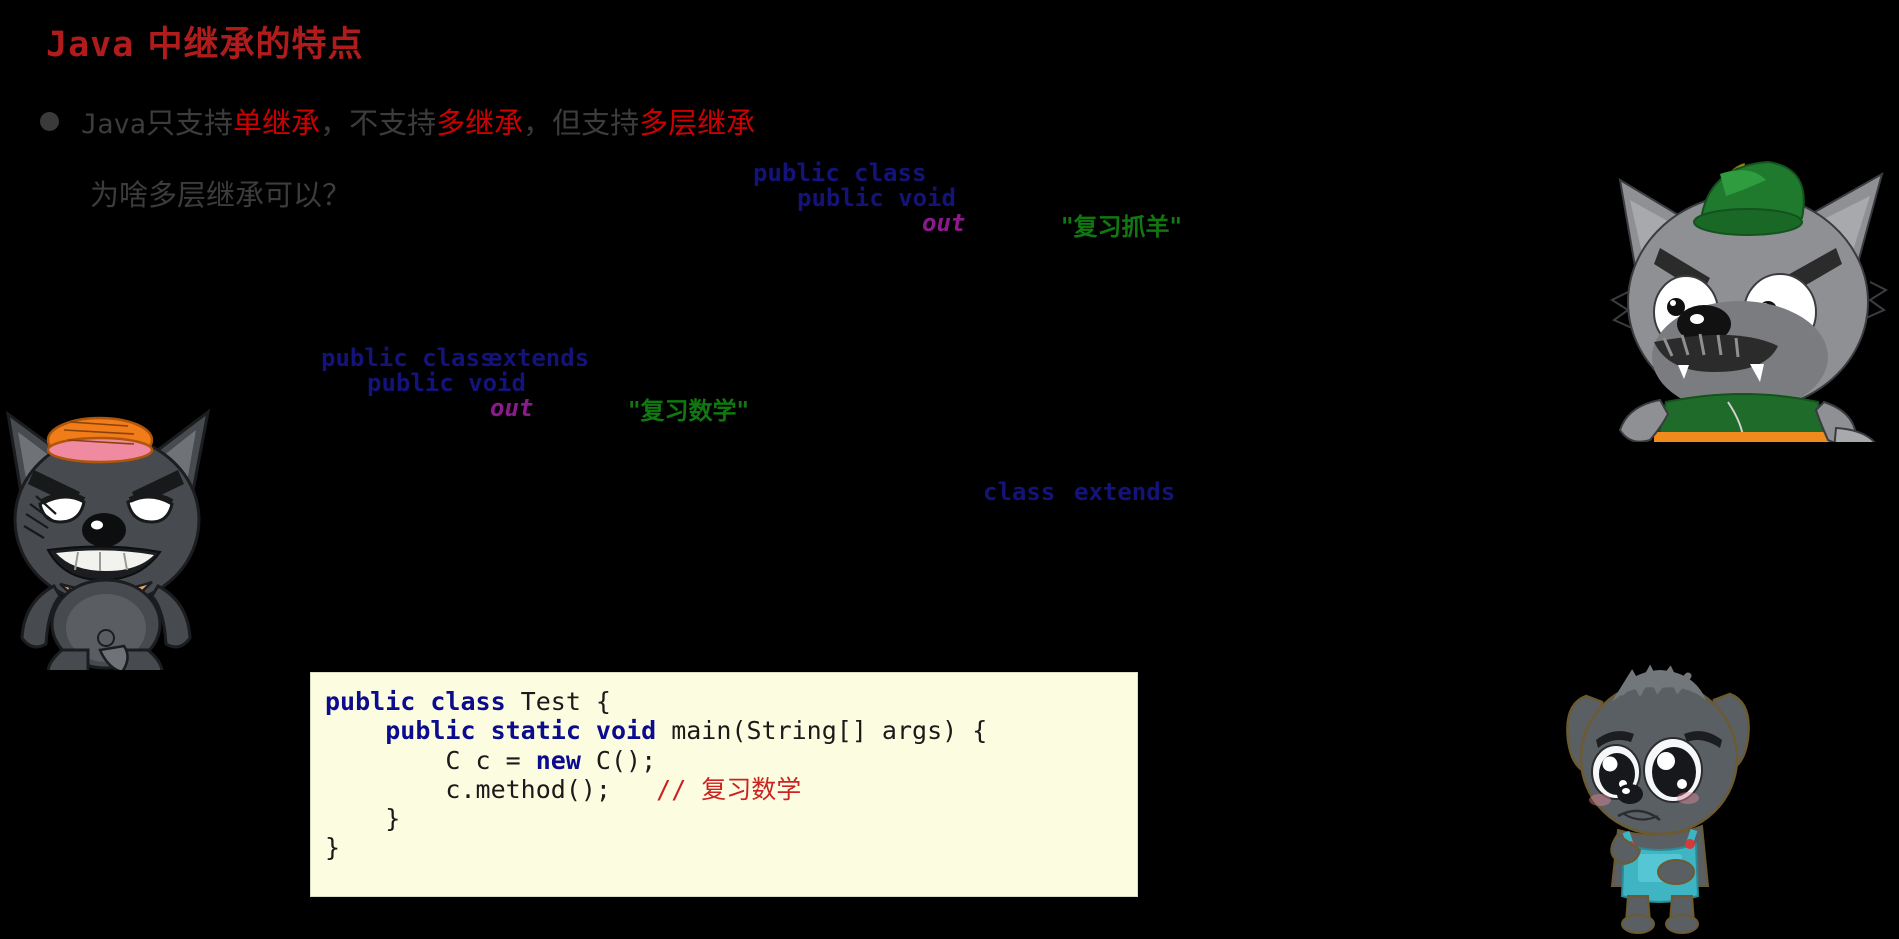  What do you see at coordinates (277, 123) in the screenshot?
I see `bullet-seg-single-inherit: 单继承` at bounding box center [277, 123].